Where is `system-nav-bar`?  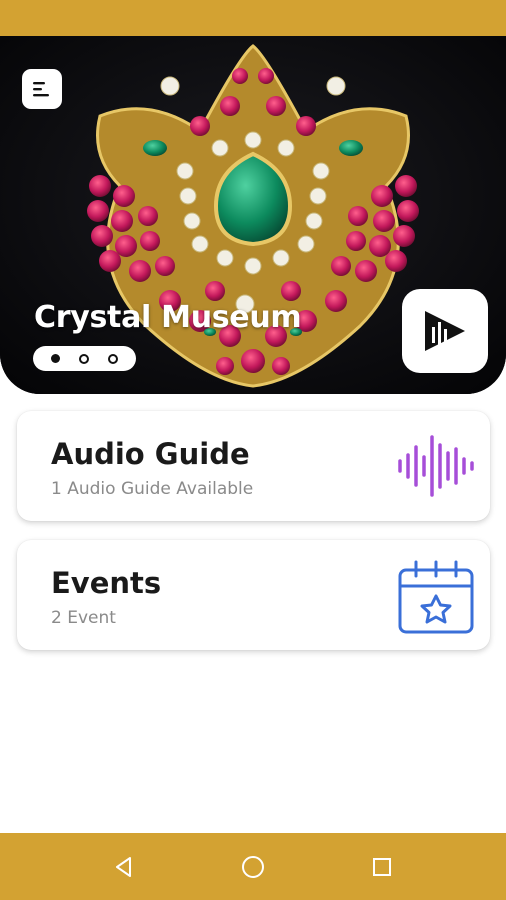
system-nav-bar is located at coordinates (253, 866).